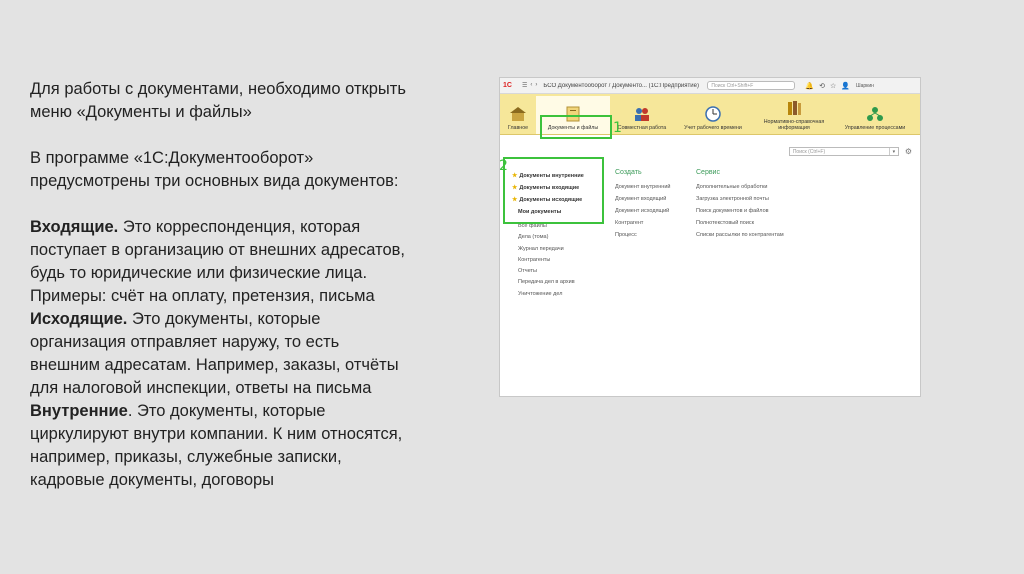 The height and width of the screenshot is (574, 1024). Describe the element at coordinates (893, 151) in the screenshot. I see `chevron-down-icon: ▾` at that location.